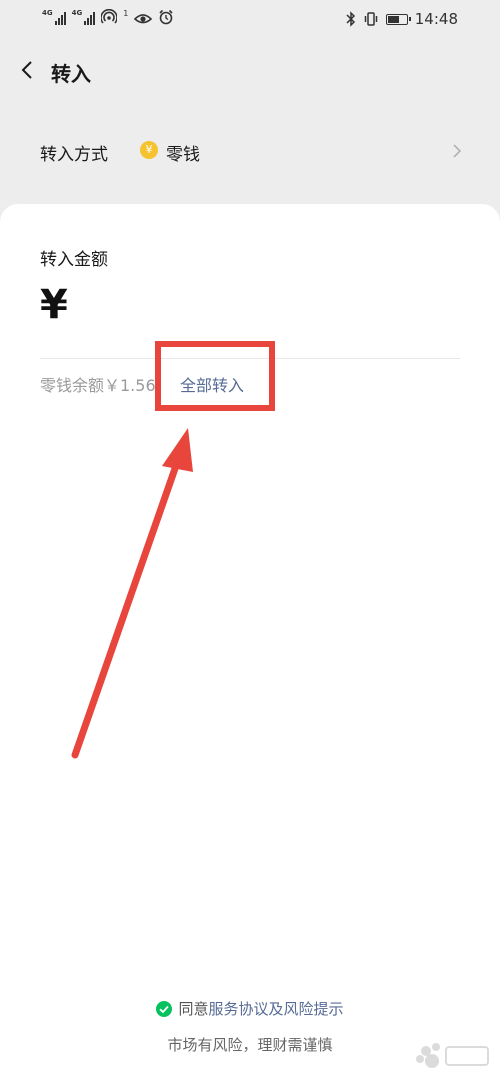 The height and width of the screenshot is (1083, 500). I want to click on status-left-icons: 4G 4G 1, so click(108, 17).